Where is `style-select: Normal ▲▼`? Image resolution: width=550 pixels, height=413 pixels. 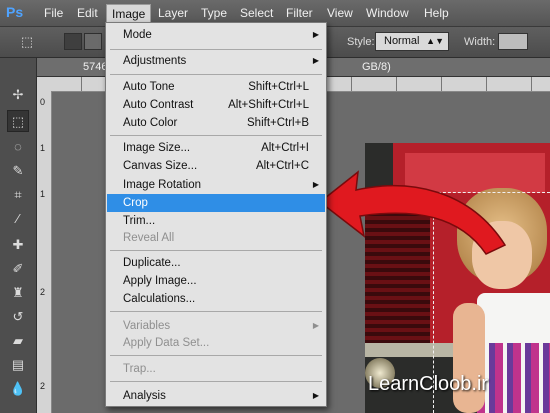 style-select: Normal ▲▼ is located at coordinates (412, 41).